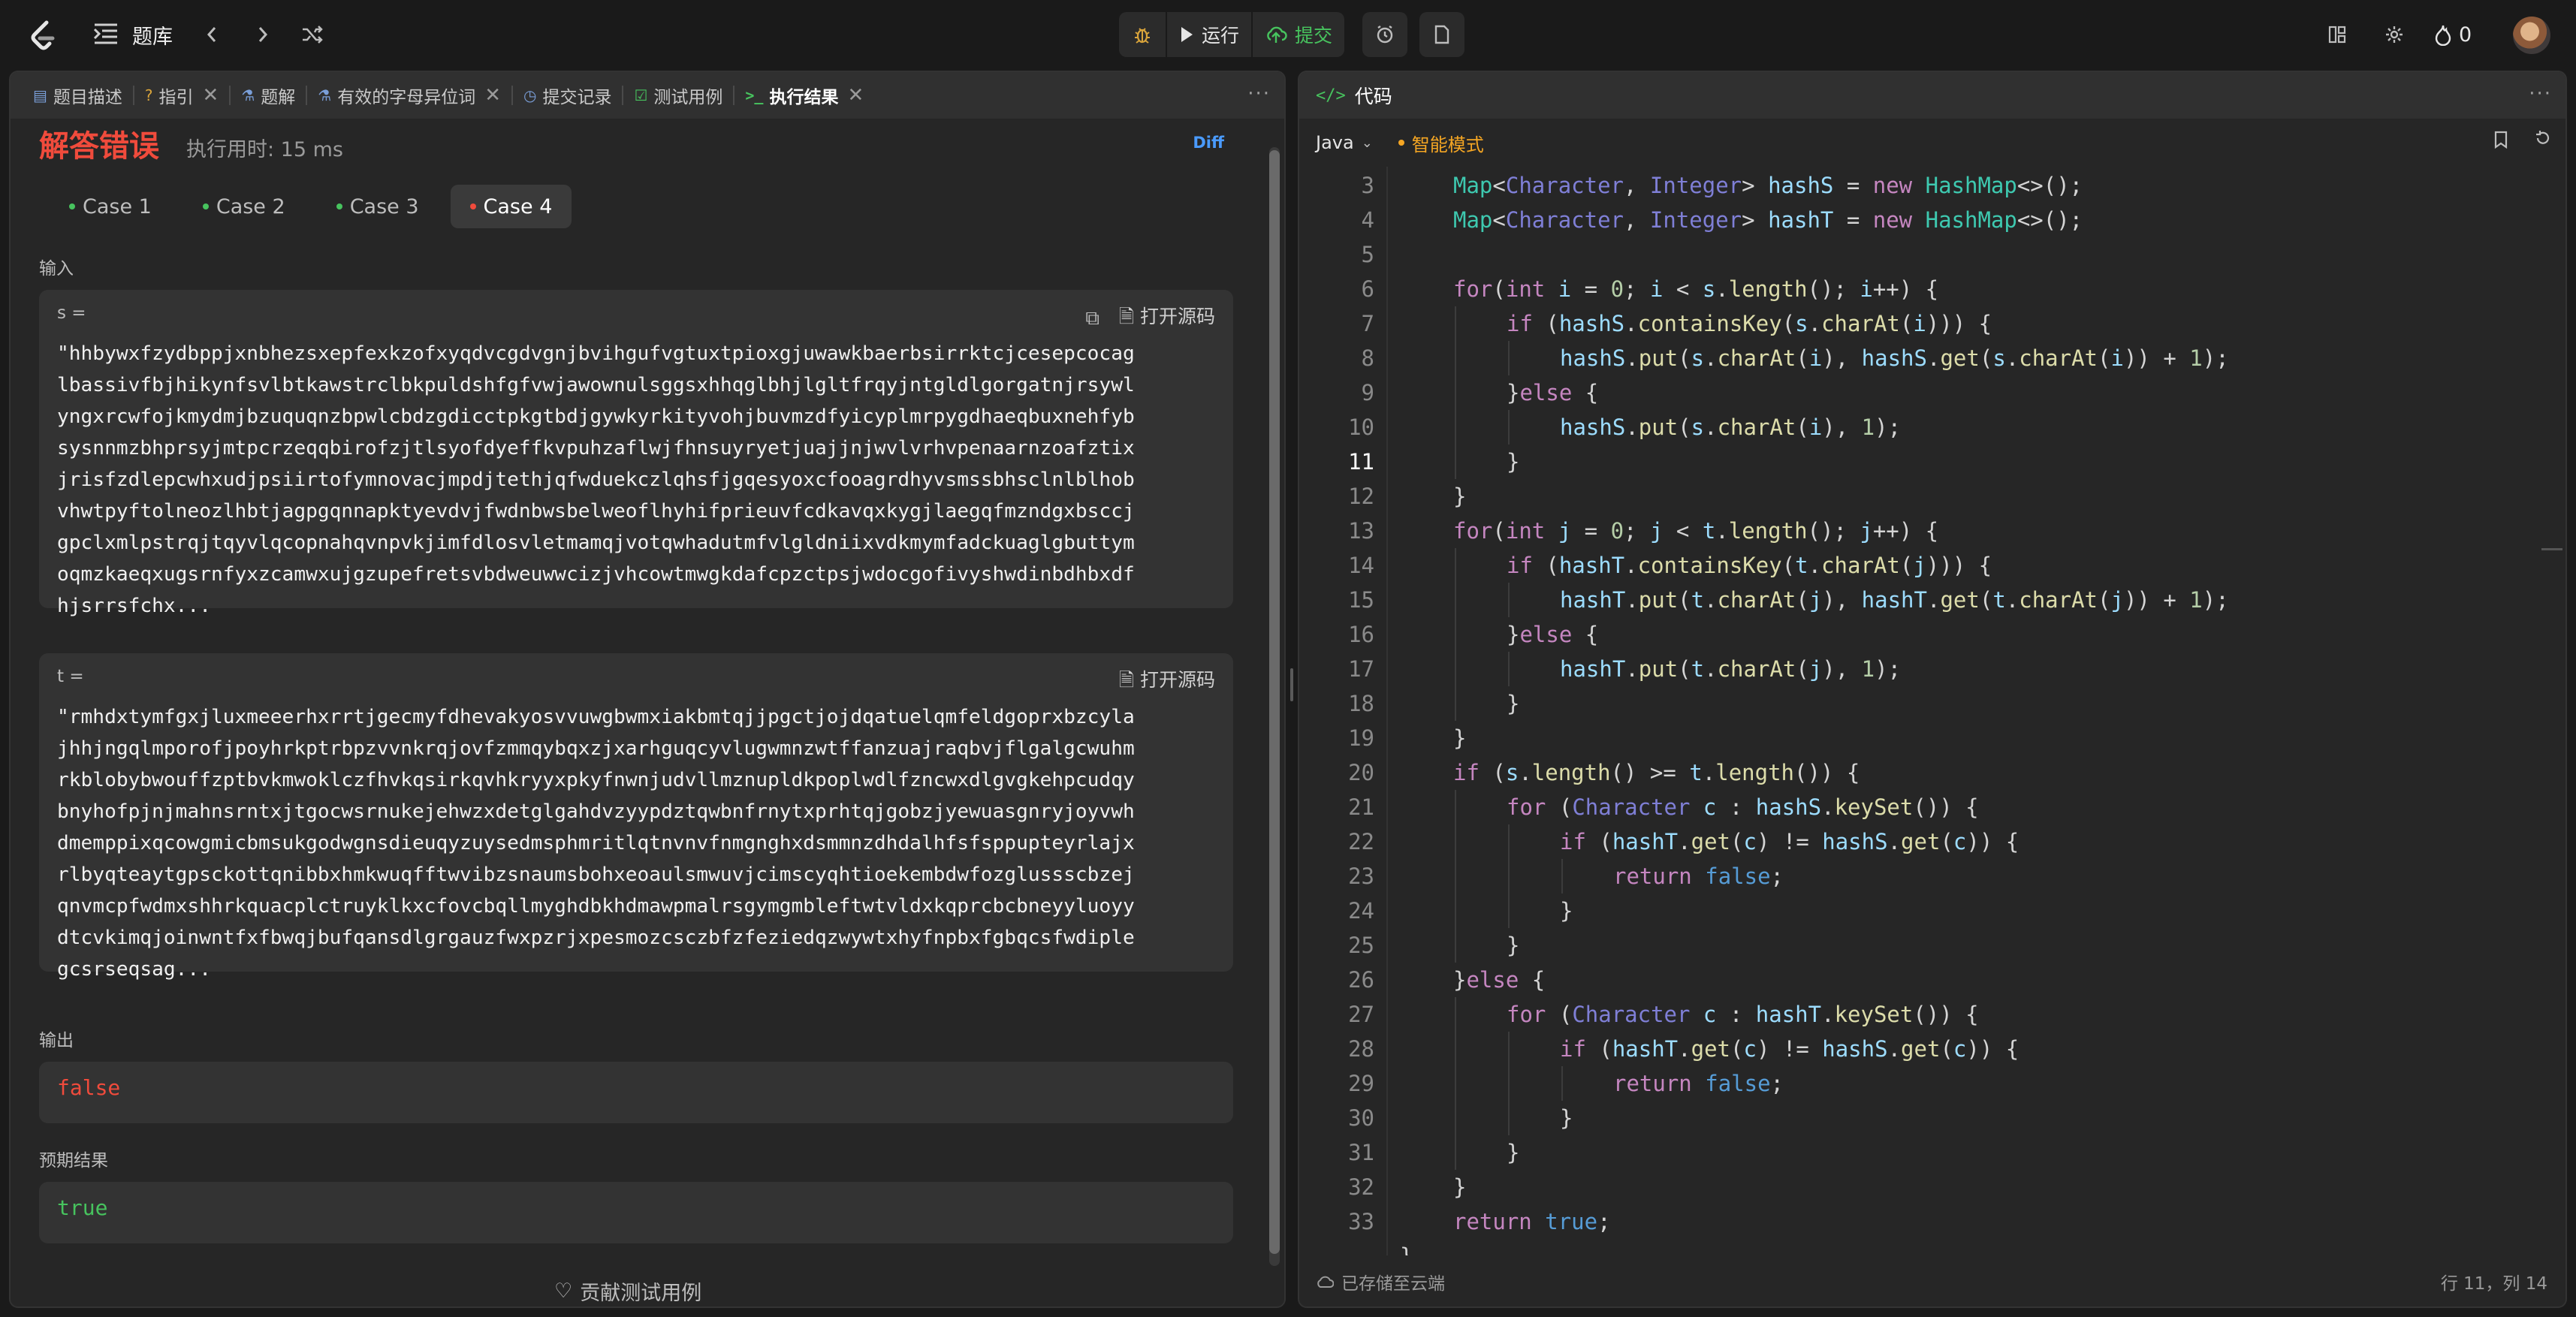 The height and width of the screenshot is (1317, 2576). What do you see at coordinates (1932, 531) in the screenshot?
I see `code-line: 13 for(int j = 0; j < t.length(); j++) {` at bounding box center [1932, 531].